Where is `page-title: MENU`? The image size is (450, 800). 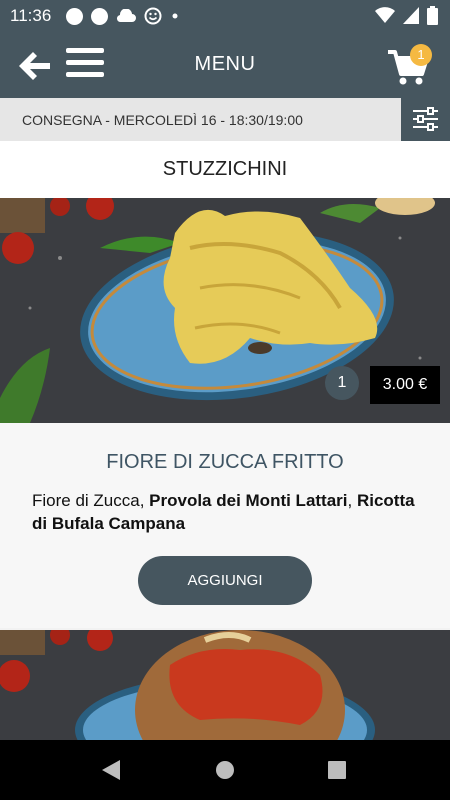 page-title: MENU is located at coordinates (225, 64).